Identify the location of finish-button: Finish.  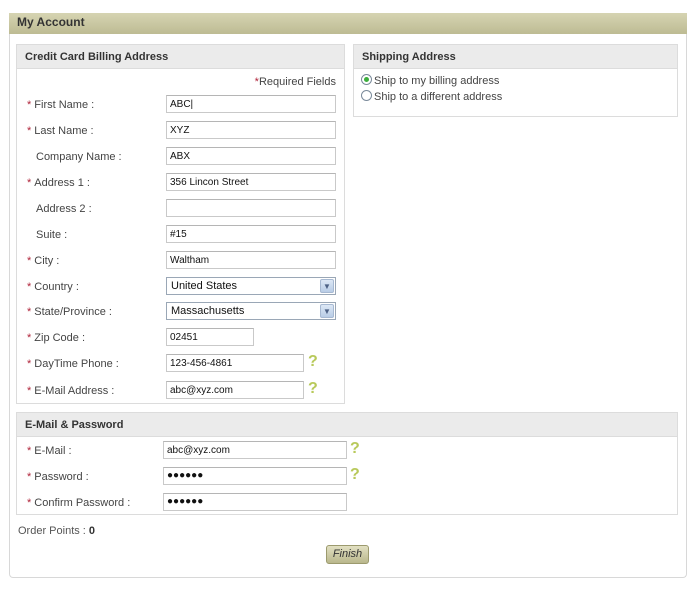
(347, 554).